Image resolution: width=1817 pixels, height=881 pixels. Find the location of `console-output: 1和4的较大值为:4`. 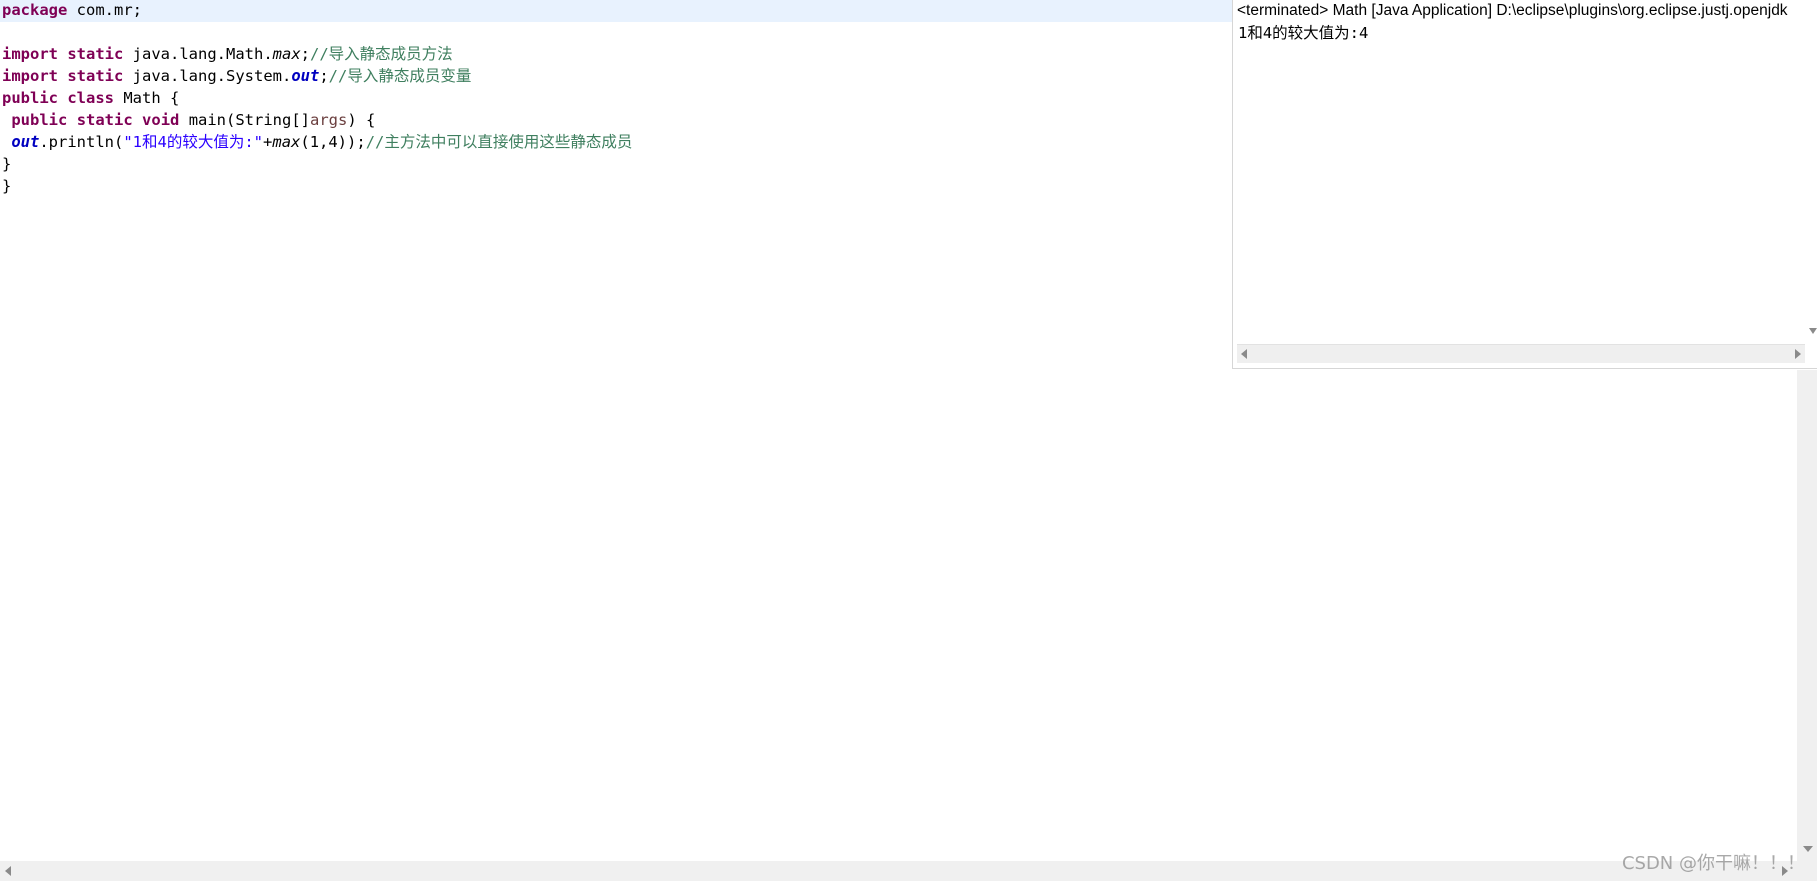

console-output: 1和4的较大值为:4 is located at coordinates (1303, 33).